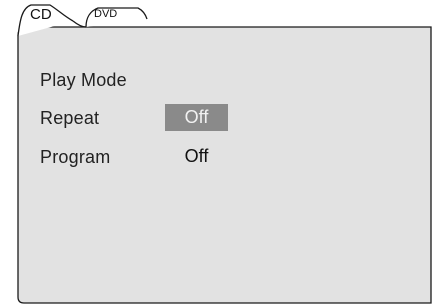  Describe the element at coordinates (105, 14) in the screenshot. I see `tab-dvd: DVD` at that location.